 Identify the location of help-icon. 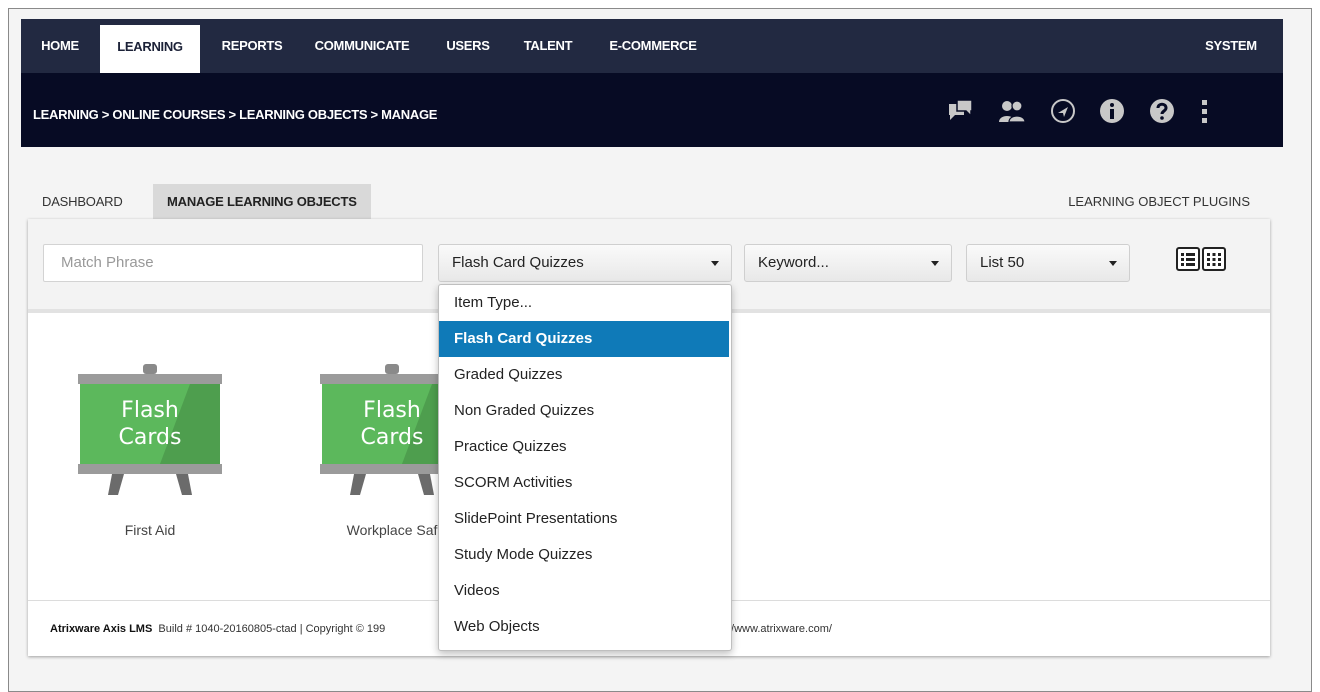
(1162, 111).